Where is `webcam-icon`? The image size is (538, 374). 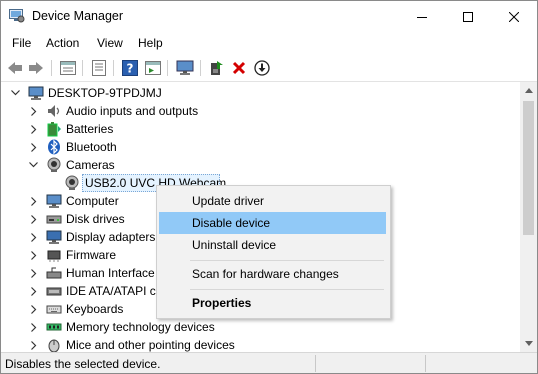
webcam-icon is located at coordinates (72, 183).